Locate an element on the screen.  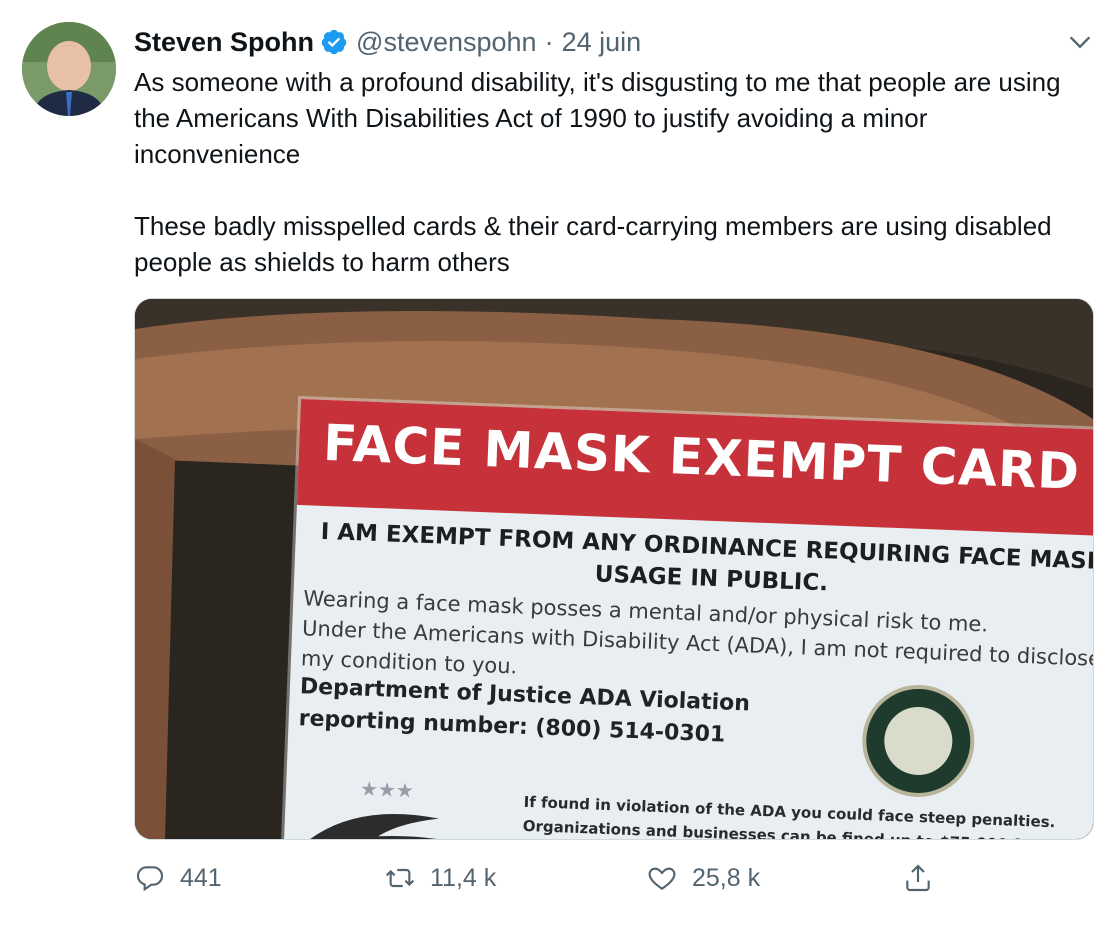
tweet-actions: 441 11,4 k 25,8 k is located at coordinates (614, 878).